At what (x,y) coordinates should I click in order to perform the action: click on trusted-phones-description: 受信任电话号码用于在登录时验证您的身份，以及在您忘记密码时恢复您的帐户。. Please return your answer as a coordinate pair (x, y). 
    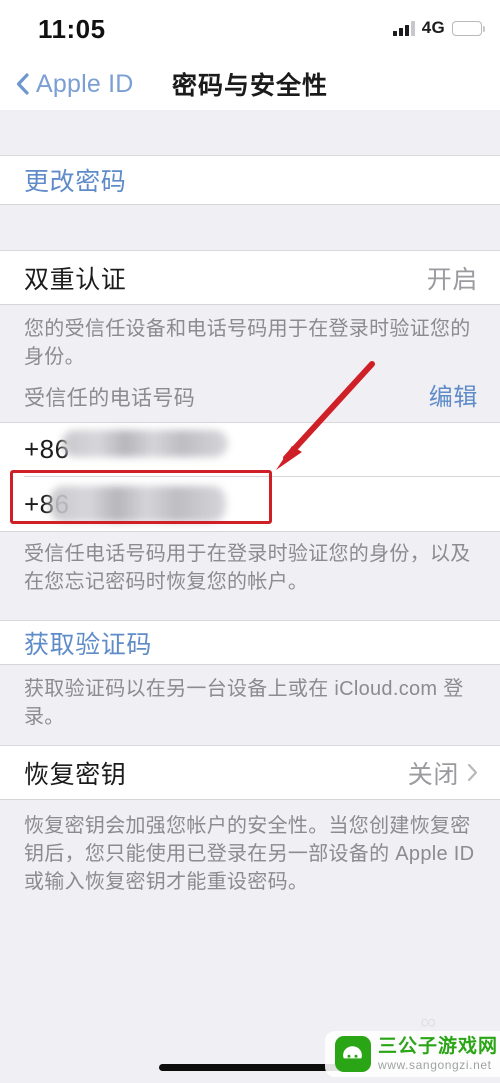
    Looking at the image, I should click on (250, 570).